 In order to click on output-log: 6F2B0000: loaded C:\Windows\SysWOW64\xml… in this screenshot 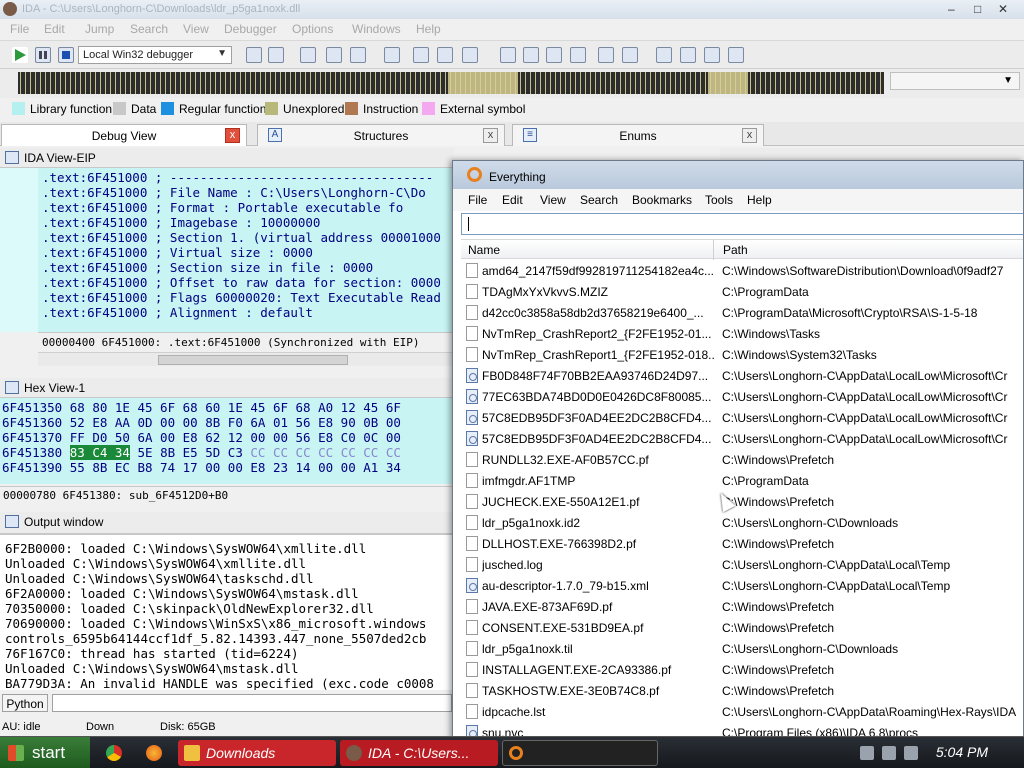, I will do `click(227, 612)`.